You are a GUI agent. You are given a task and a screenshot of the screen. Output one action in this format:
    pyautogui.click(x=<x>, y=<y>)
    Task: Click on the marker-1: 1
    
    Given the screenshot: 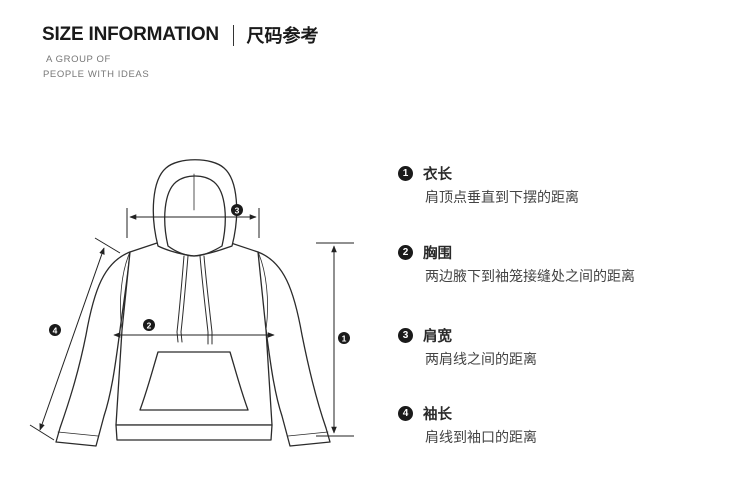 What is the action you would take?
    pyautogui.click(x=344, y=338)
    